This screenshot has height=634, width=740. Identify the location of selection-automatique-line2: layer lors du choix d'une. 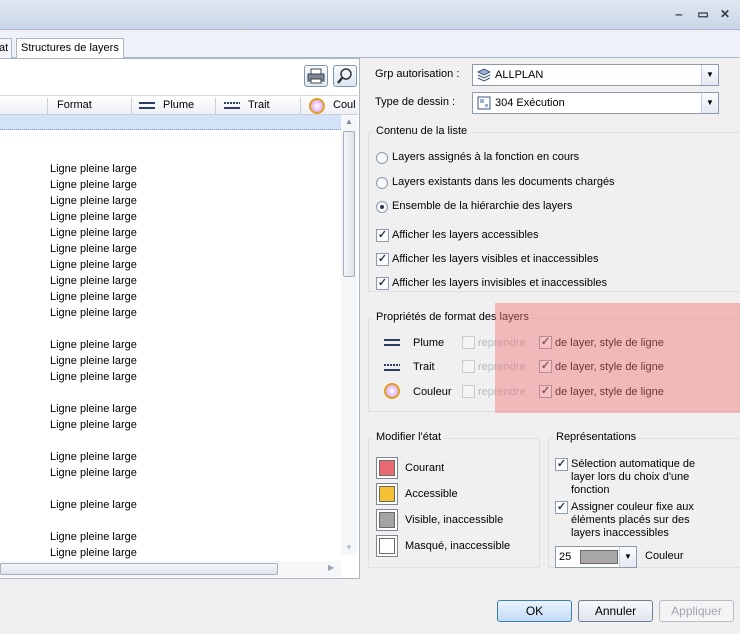
(630, 477).